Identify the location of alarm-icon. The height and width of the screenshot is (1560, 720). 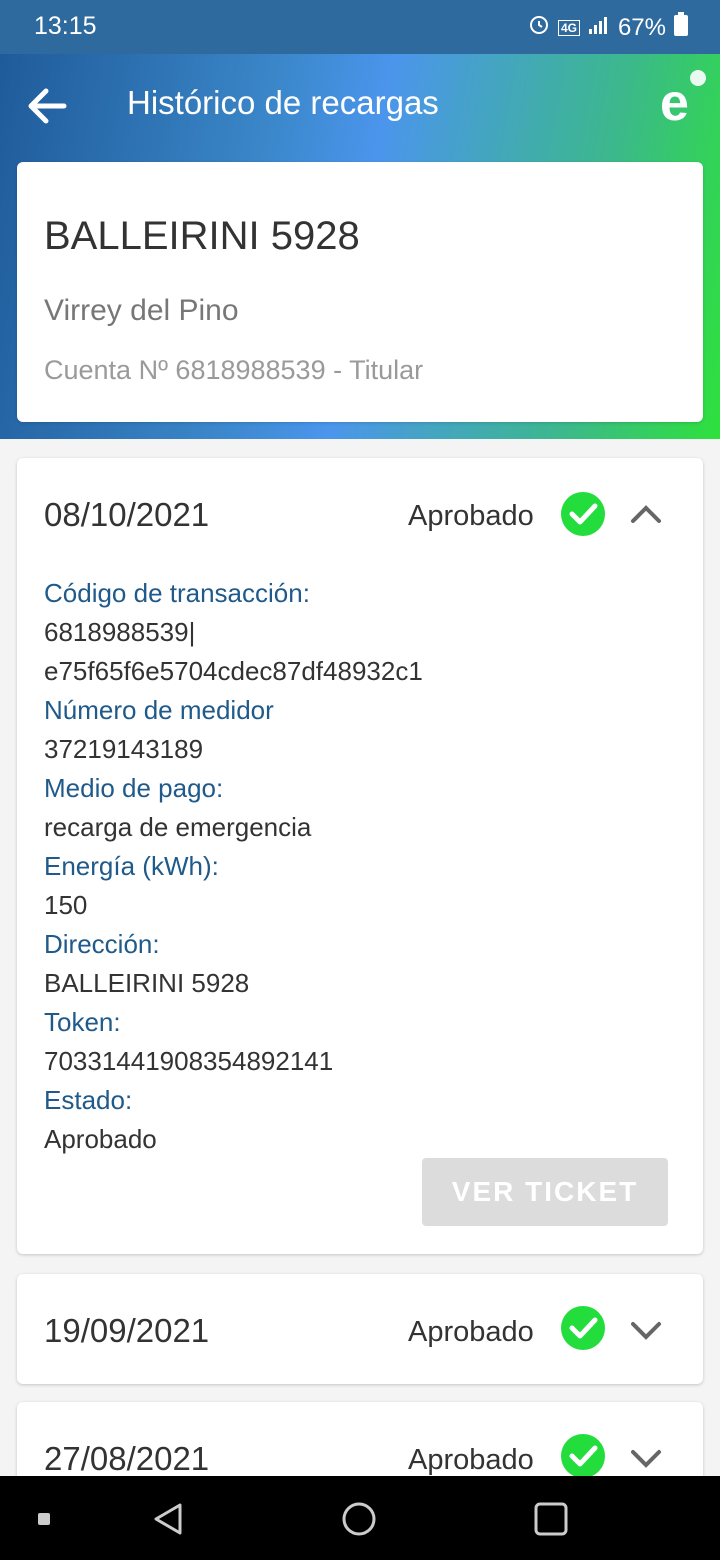
(539, 27).